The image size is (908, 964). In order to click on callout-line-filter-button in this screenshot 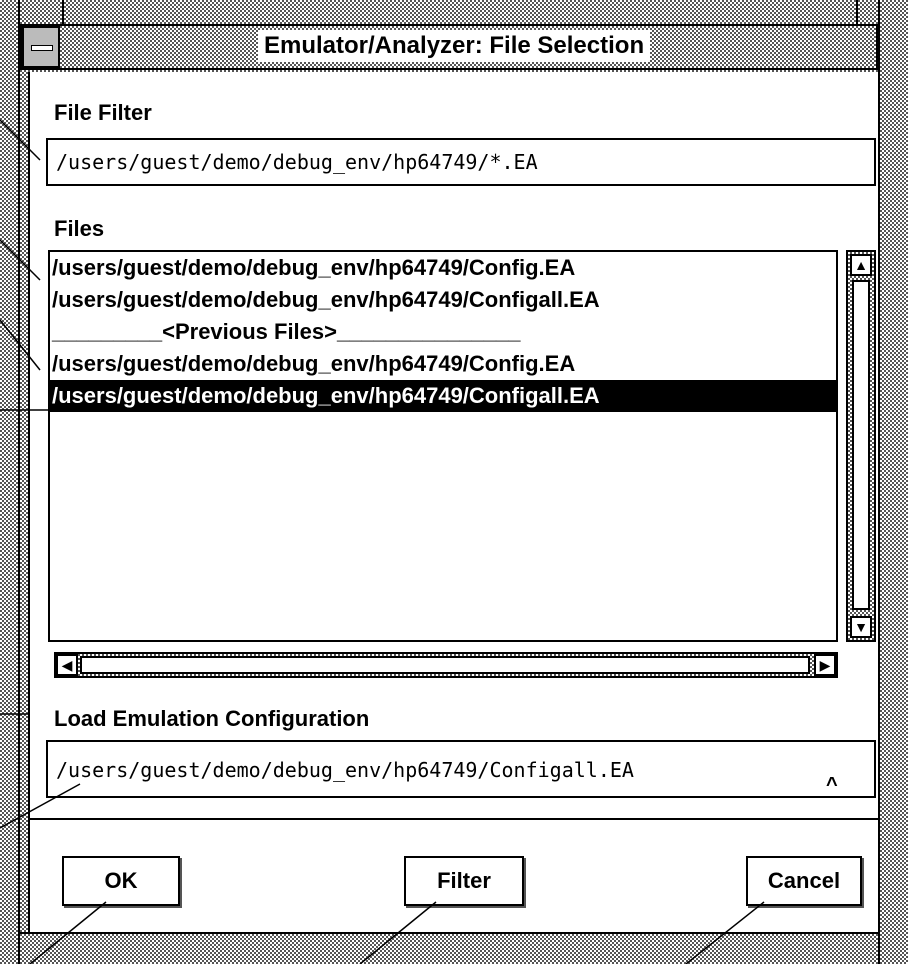, I will do `click(398, 932)`.